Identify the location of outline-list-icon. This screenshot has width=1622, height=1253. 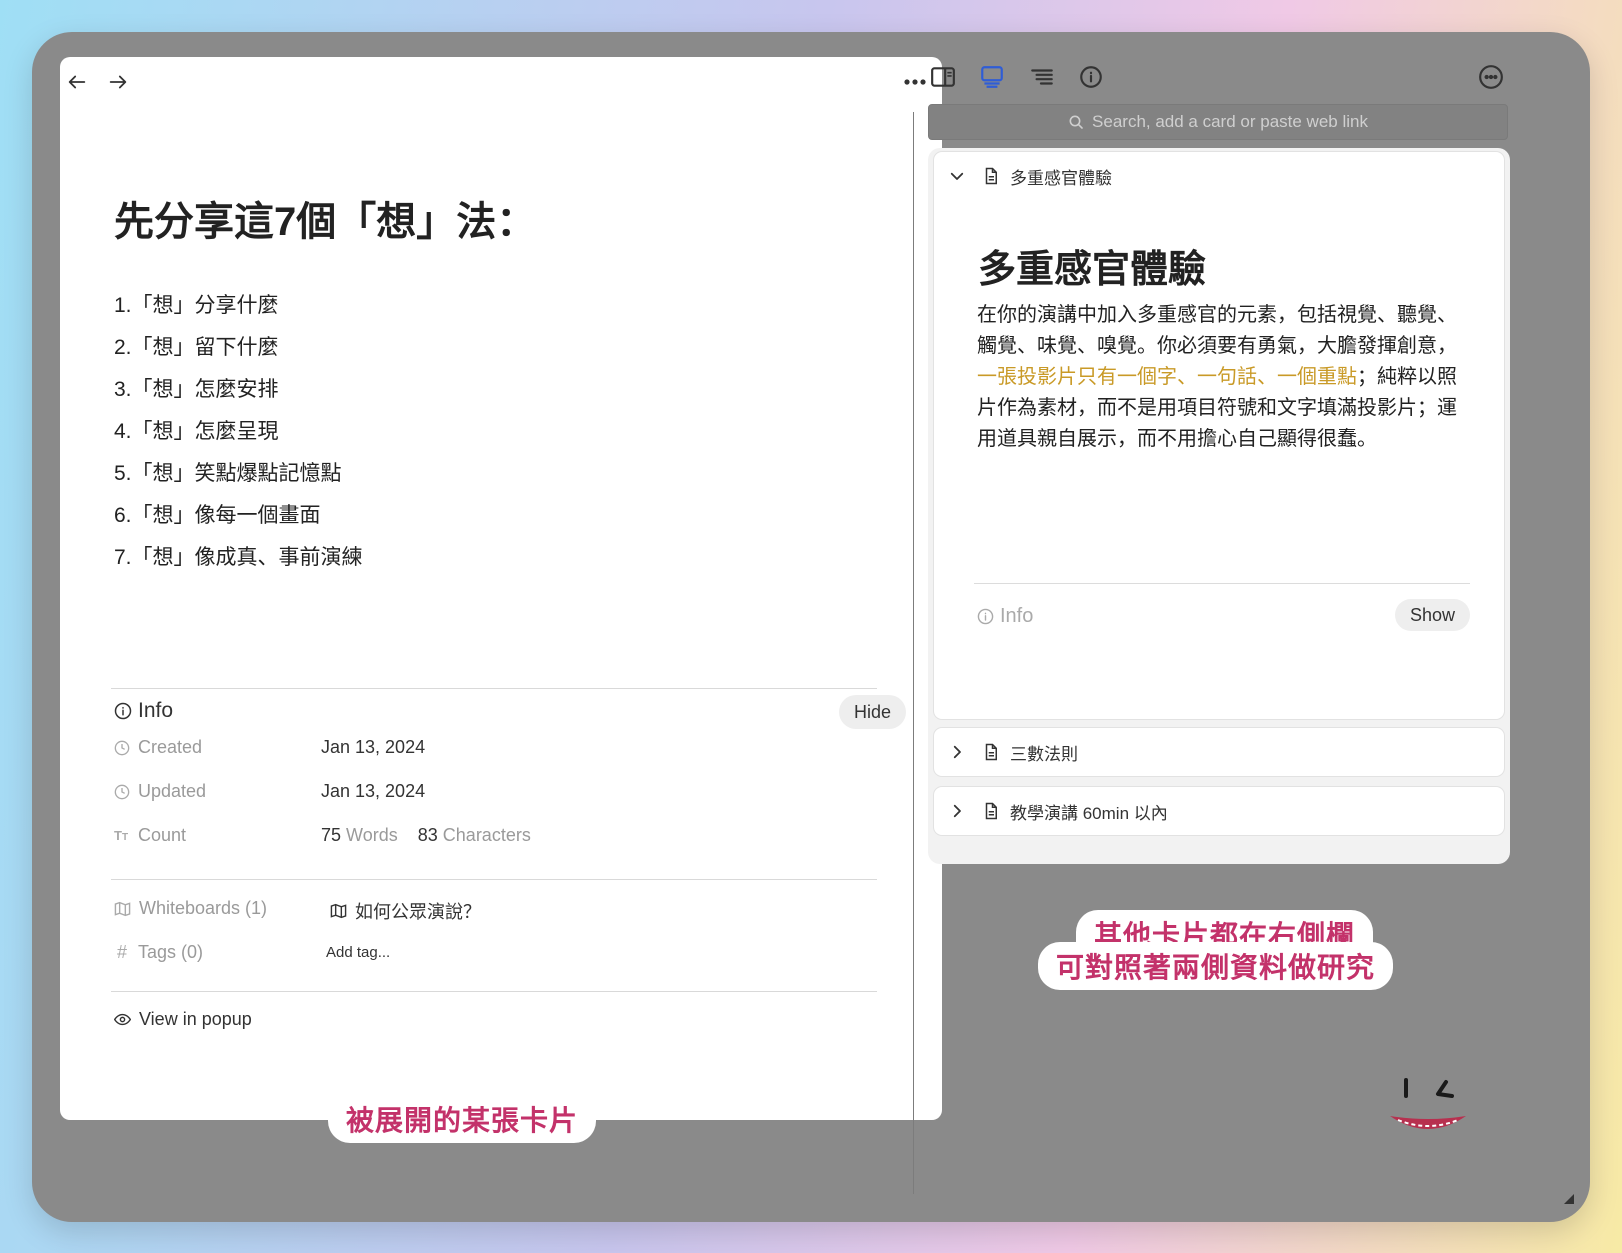
(1042, 77).